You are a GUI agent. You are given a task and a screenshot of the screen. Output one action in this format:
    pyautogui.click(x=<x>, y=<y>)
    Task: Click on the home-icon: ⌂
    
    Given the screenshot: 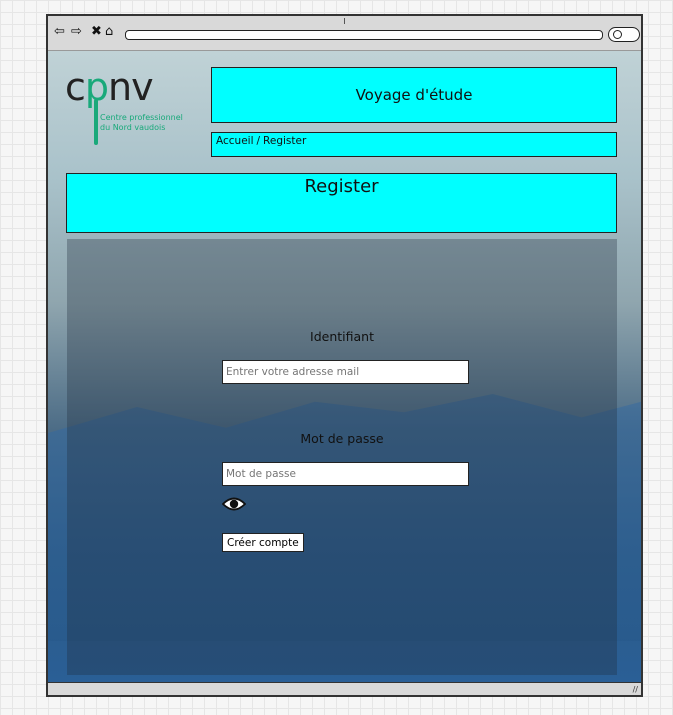 What is the action you would take?
    pyautogui.click(x=109, y=32)
    